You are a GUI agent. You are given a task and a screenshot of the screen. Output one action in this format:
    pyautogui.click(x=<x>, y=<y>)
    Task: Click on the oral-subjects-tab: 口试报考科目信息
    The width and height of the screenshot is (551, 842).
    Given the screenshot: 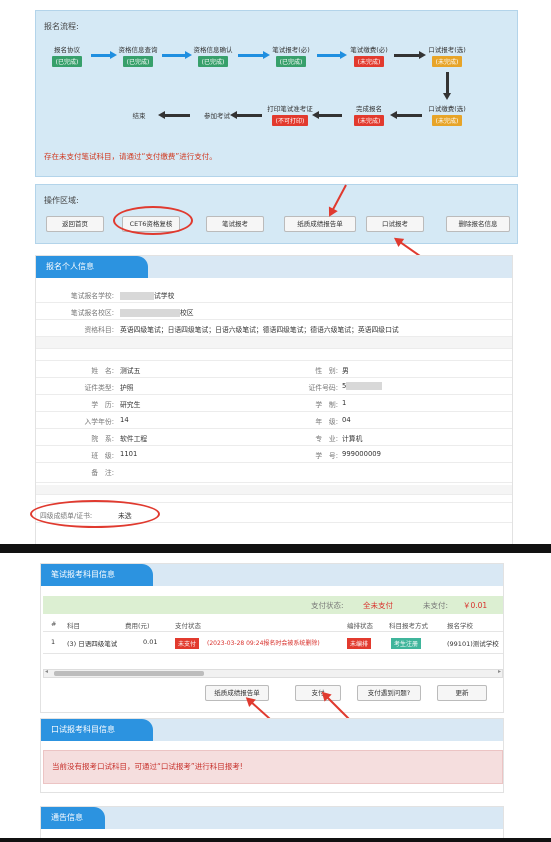 What is the action you would take?
    pyautogui.click(x=97, y=730)
    